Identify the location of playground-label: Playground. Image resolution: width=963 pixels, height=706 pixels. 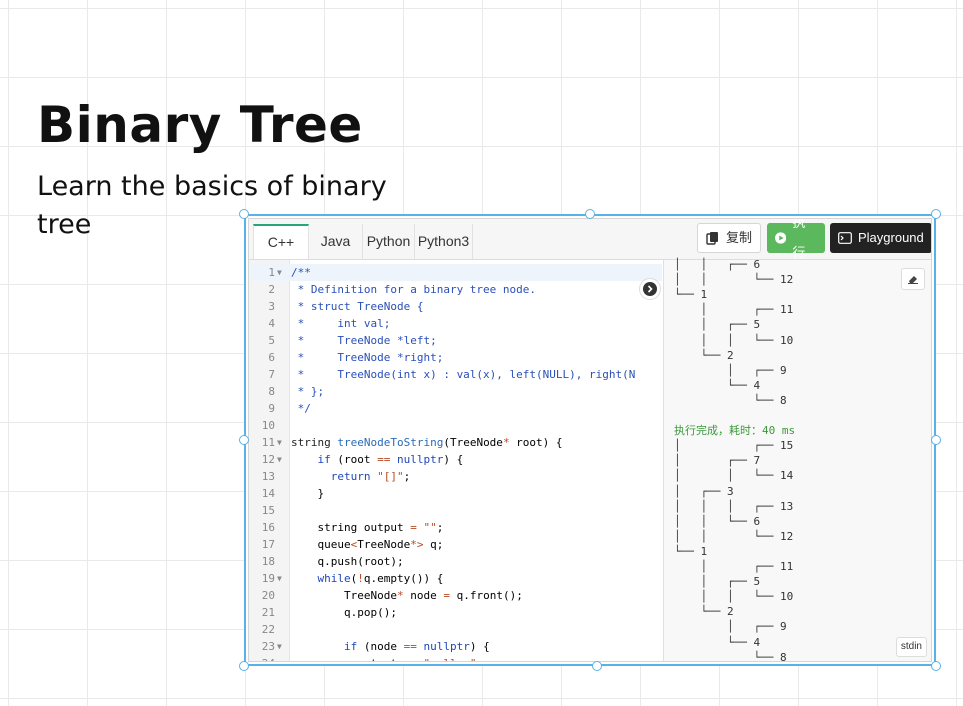
(891, 237).